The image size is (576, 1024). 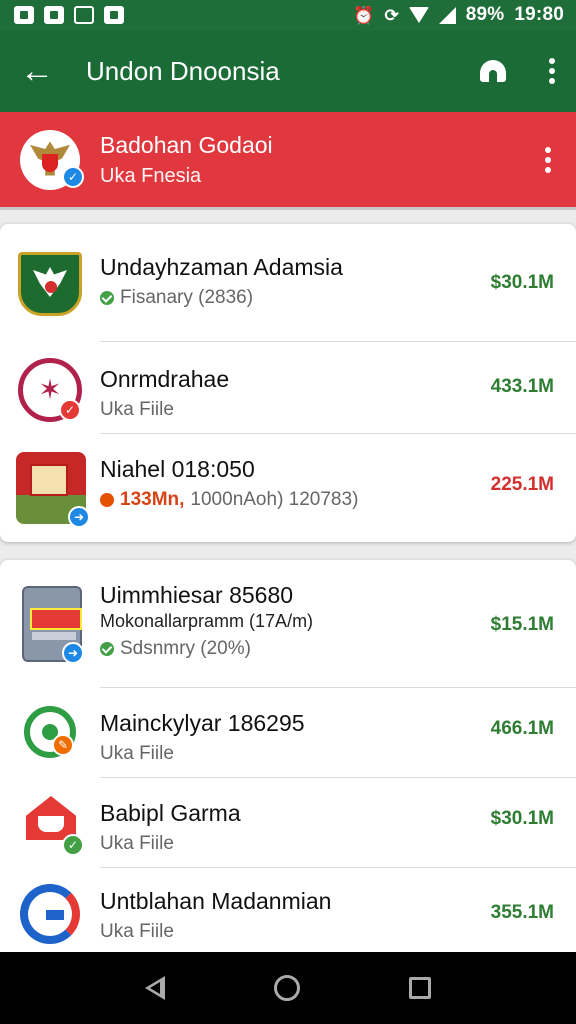 What do you see at coordinates (274, 499) in the screenshot?
I see `item-subtitle: 1000nAoh) 120783)` at bounding box center [274, 499].